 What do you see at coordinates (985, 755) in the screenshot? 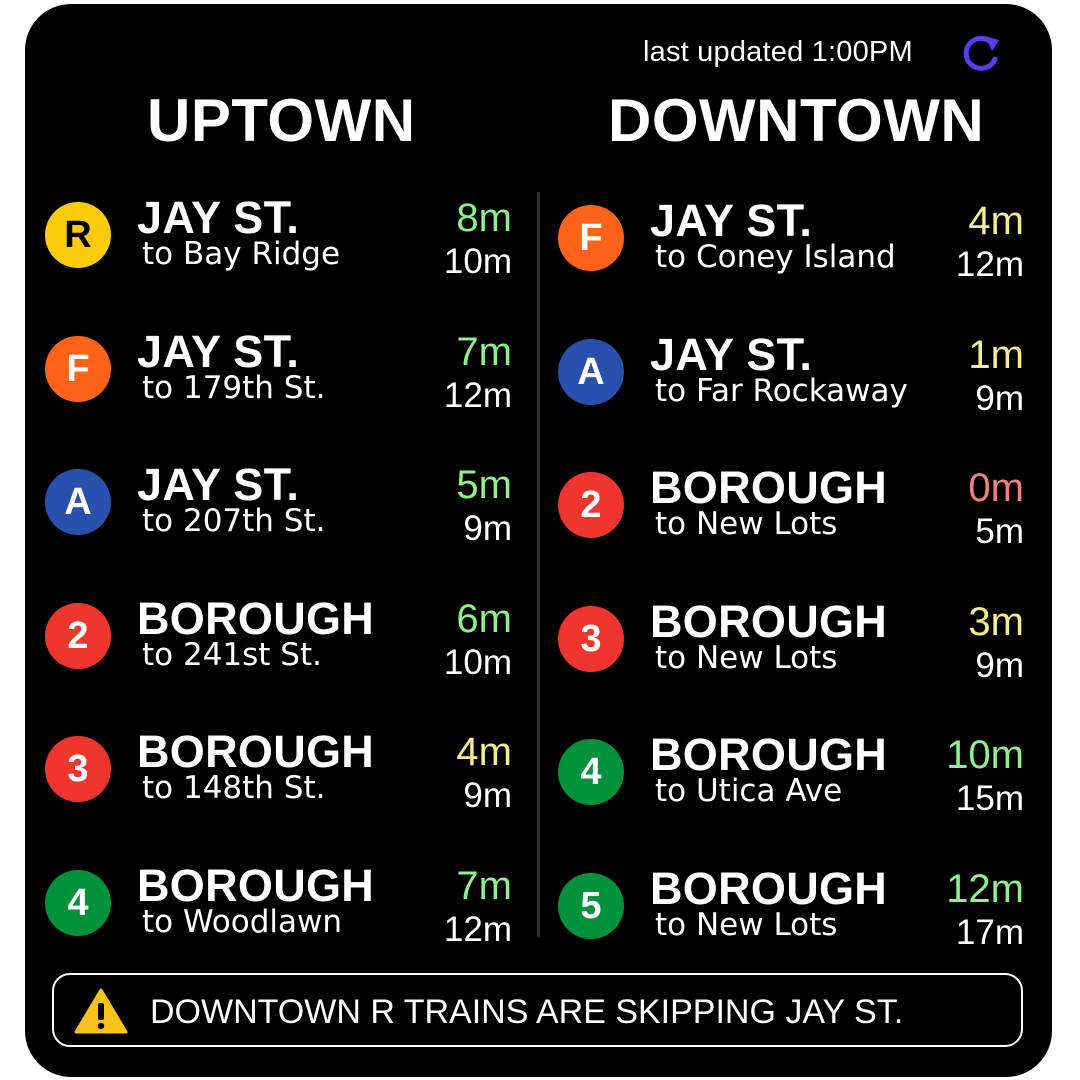
I see `next-arrival: 10m` at bounding box center [985, 755].